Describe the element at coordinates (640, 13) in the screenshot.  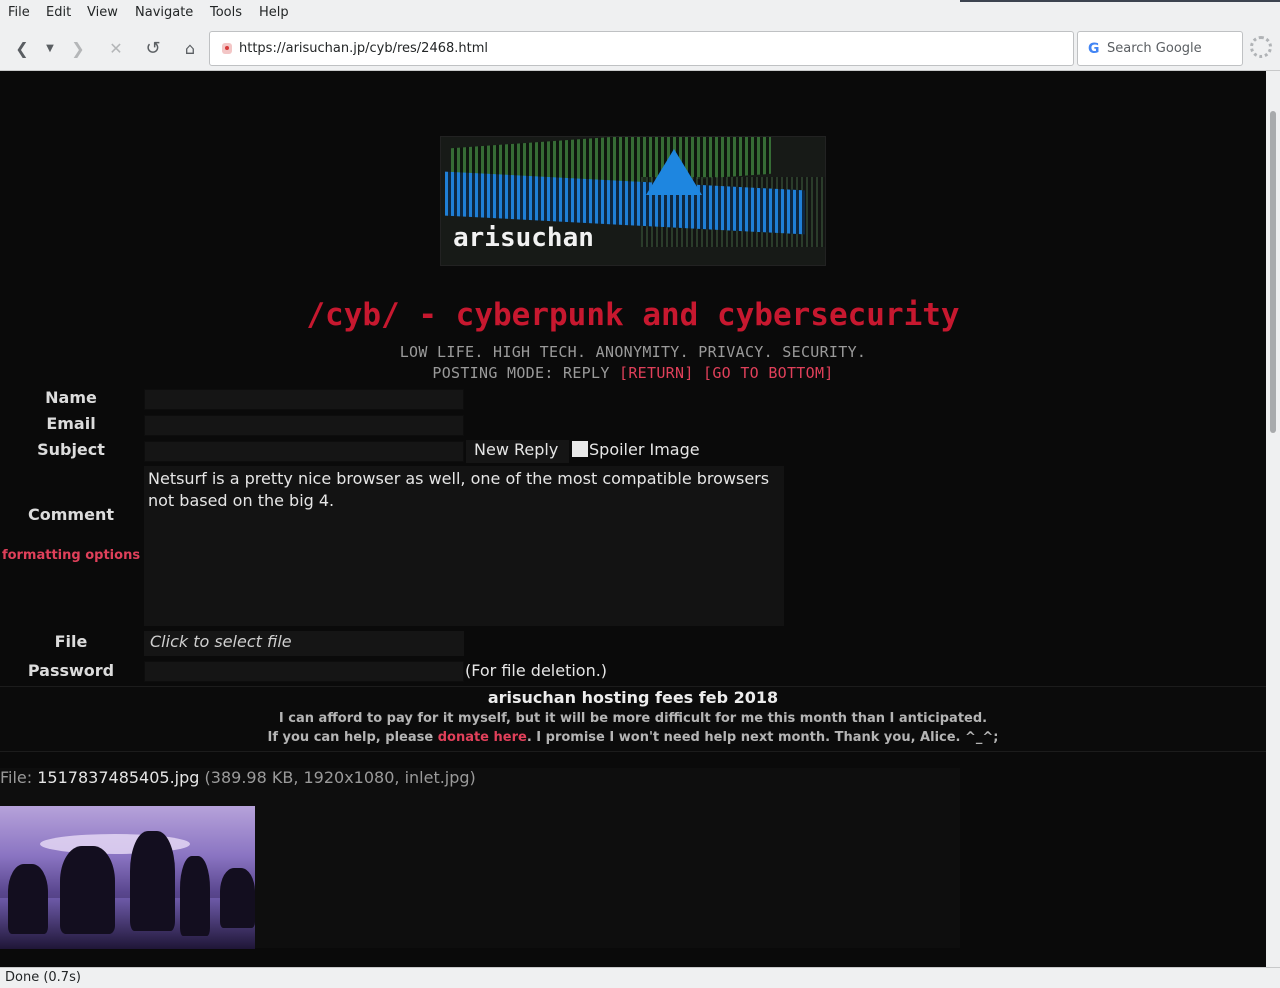
I see `menu-bar: File Edit View Navigate Tools Help` at that location.